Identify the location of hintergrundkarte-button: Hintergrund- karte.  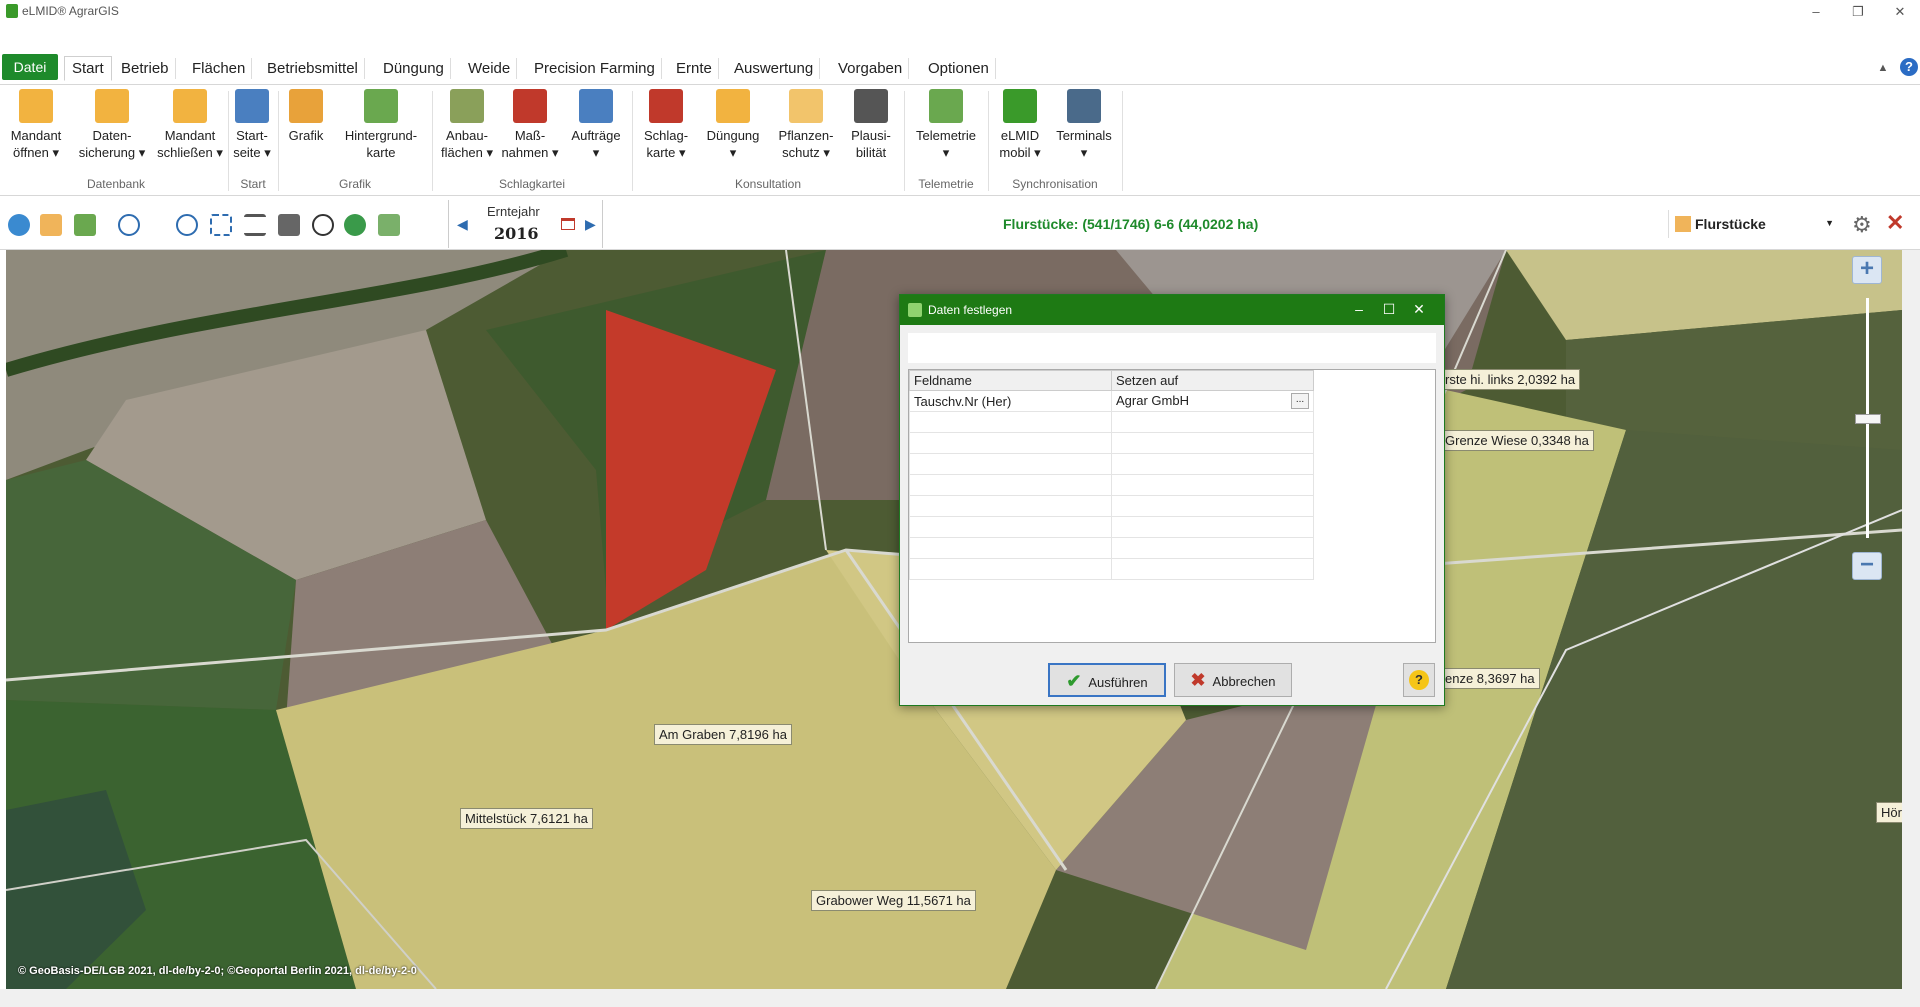
(381, 125).